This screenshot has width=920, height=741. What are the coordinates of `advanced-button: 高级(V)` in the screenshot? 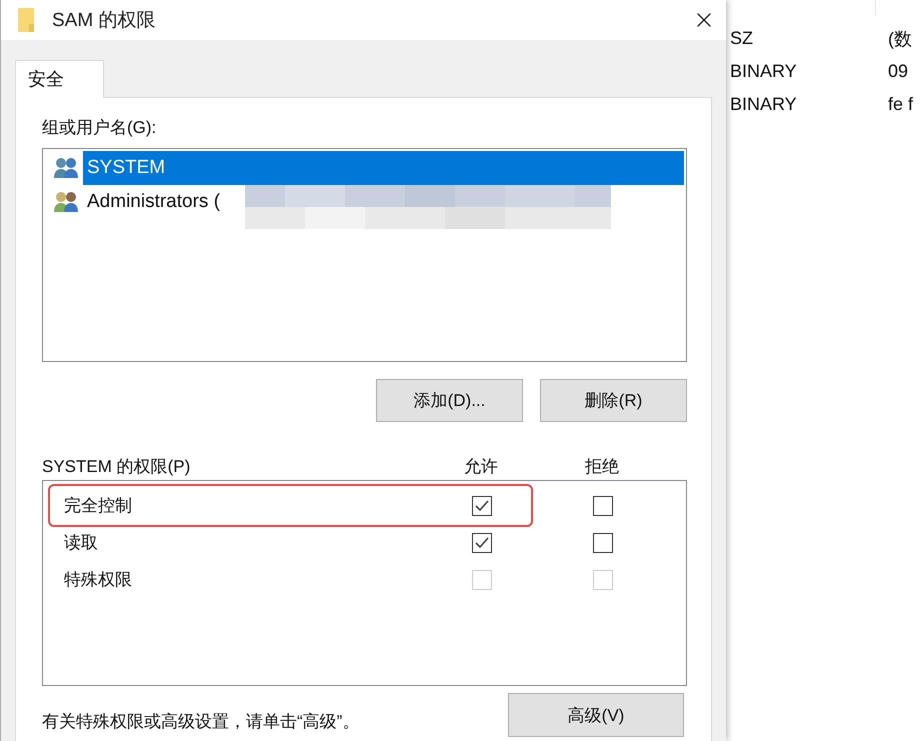 It's located at (596, 715).